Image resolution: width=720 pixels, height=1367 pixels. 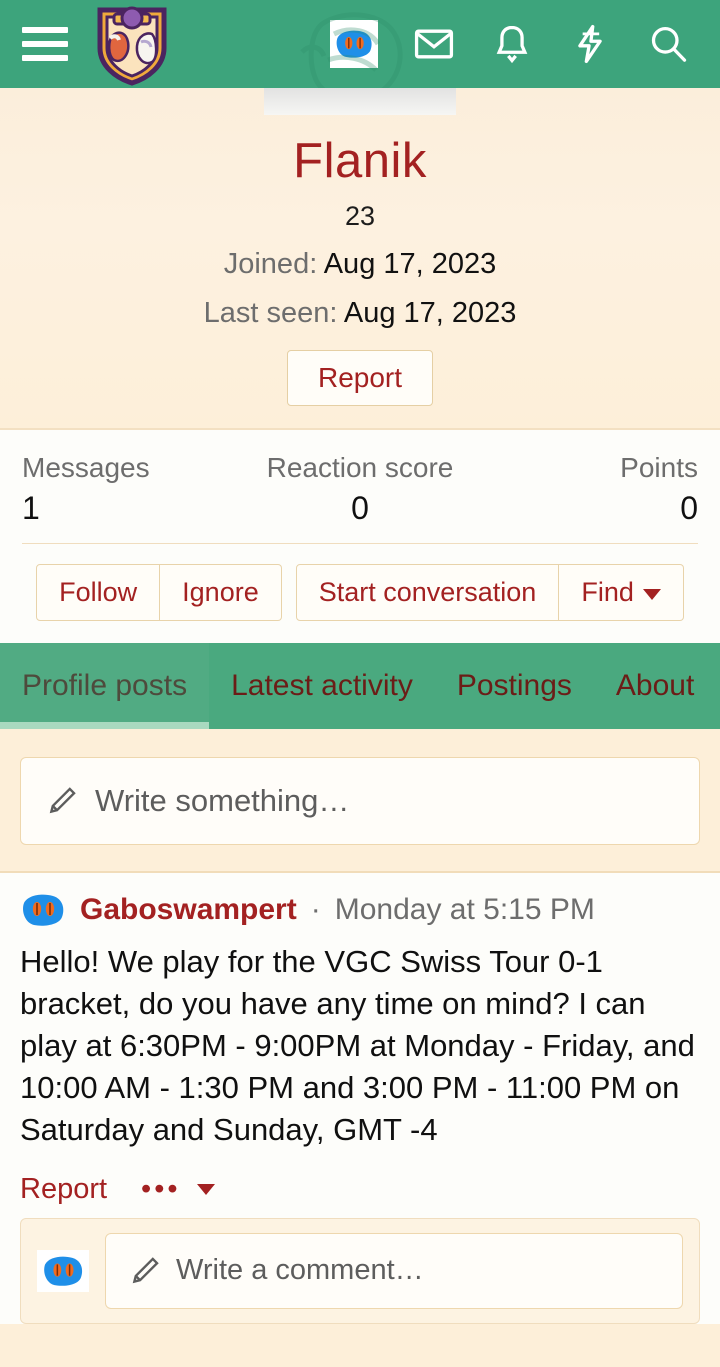 I want to click on stats-row: Messages 1 Reaction score 0 Points 0, so click(x=360, y=486).